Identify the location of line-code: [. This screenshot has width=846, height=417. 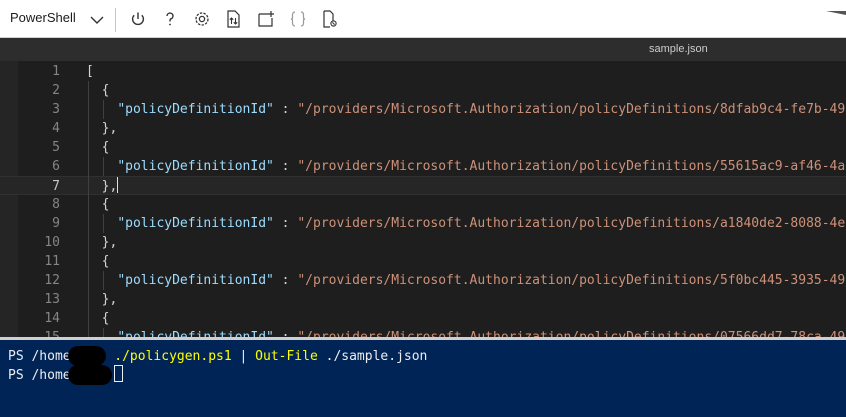
(90, 71).